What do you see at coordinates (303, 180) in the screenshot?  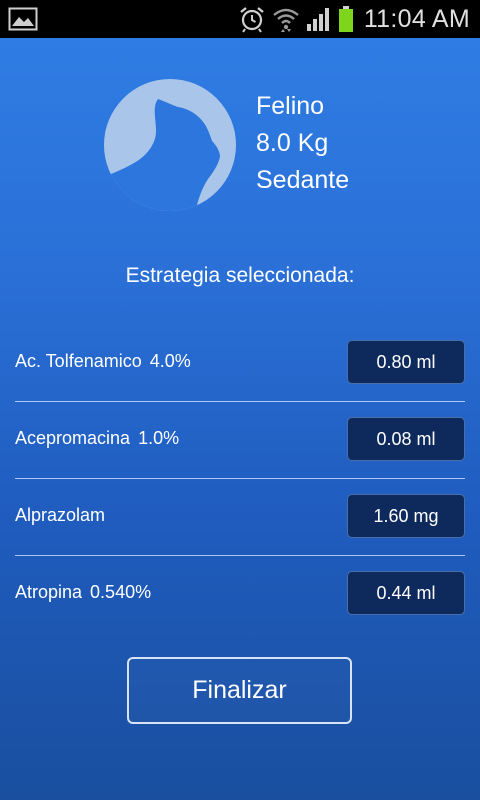 I see `patient-procedure: Sedante` at bounding box center [303, 180].